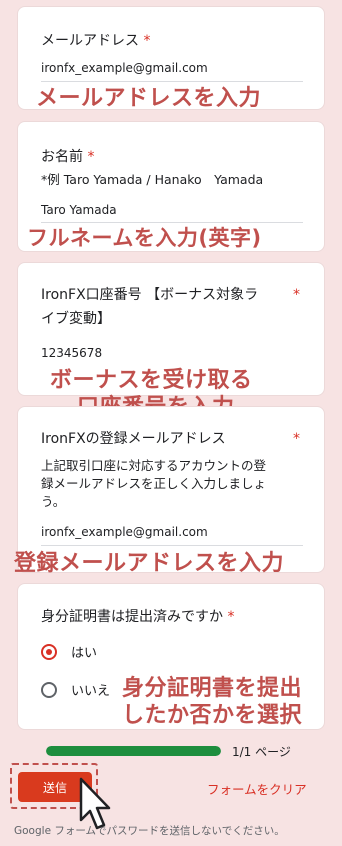 The height and width of the screenshot is (846, 342). I want to click on clear-form-button: フォームをクリア, so click(257, 788).